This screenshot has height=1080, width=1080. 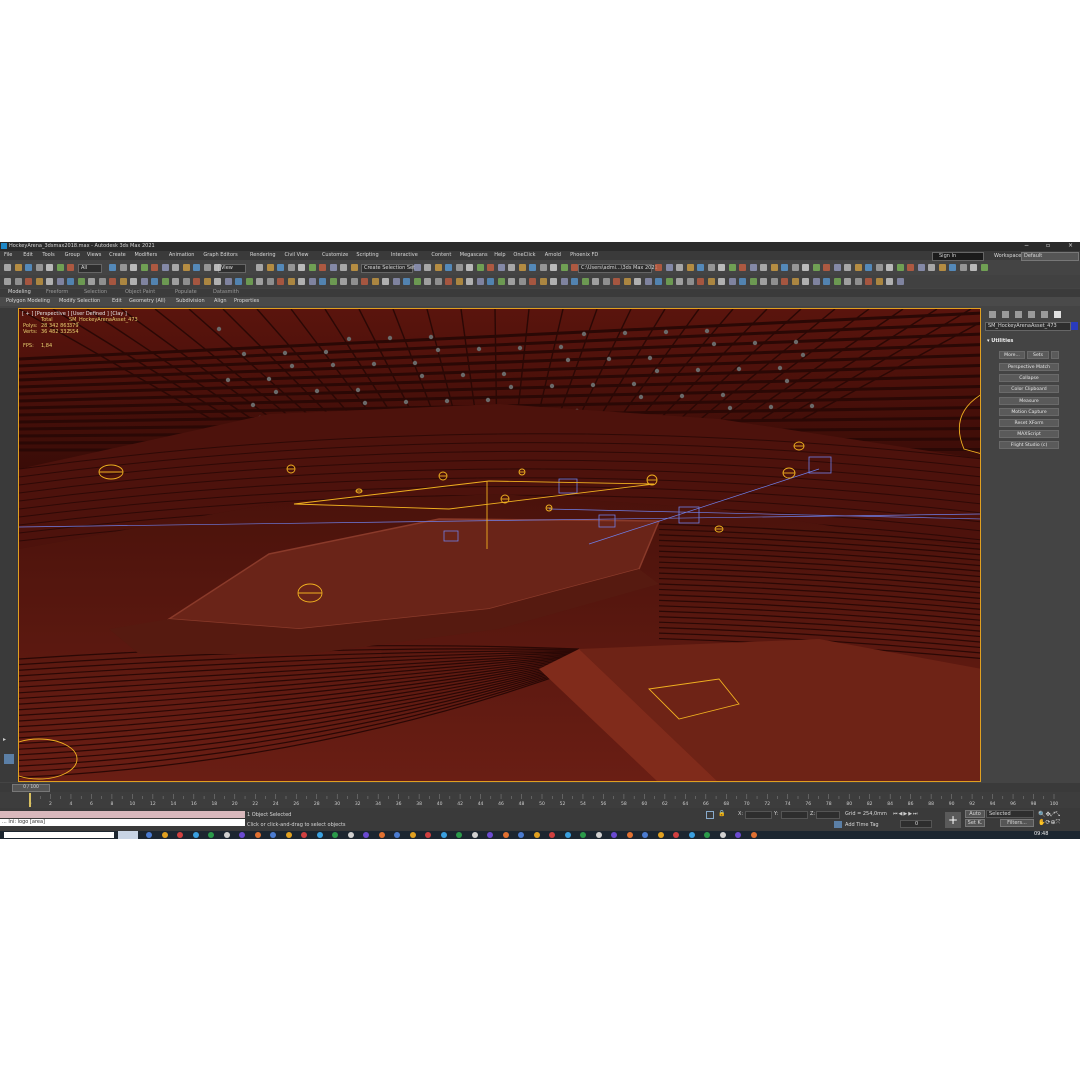 I want to click on ribbon-panel-geometry-all-: Geometry (All), so click(x=147, y=301).